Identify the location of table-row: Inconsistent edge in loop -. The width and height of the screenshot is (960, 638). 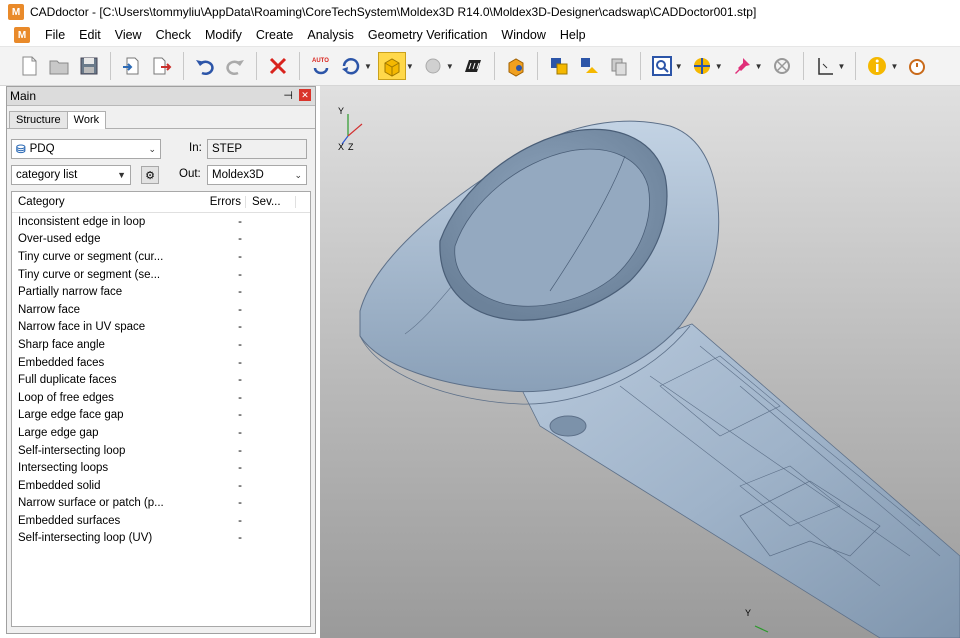
(161, 222).